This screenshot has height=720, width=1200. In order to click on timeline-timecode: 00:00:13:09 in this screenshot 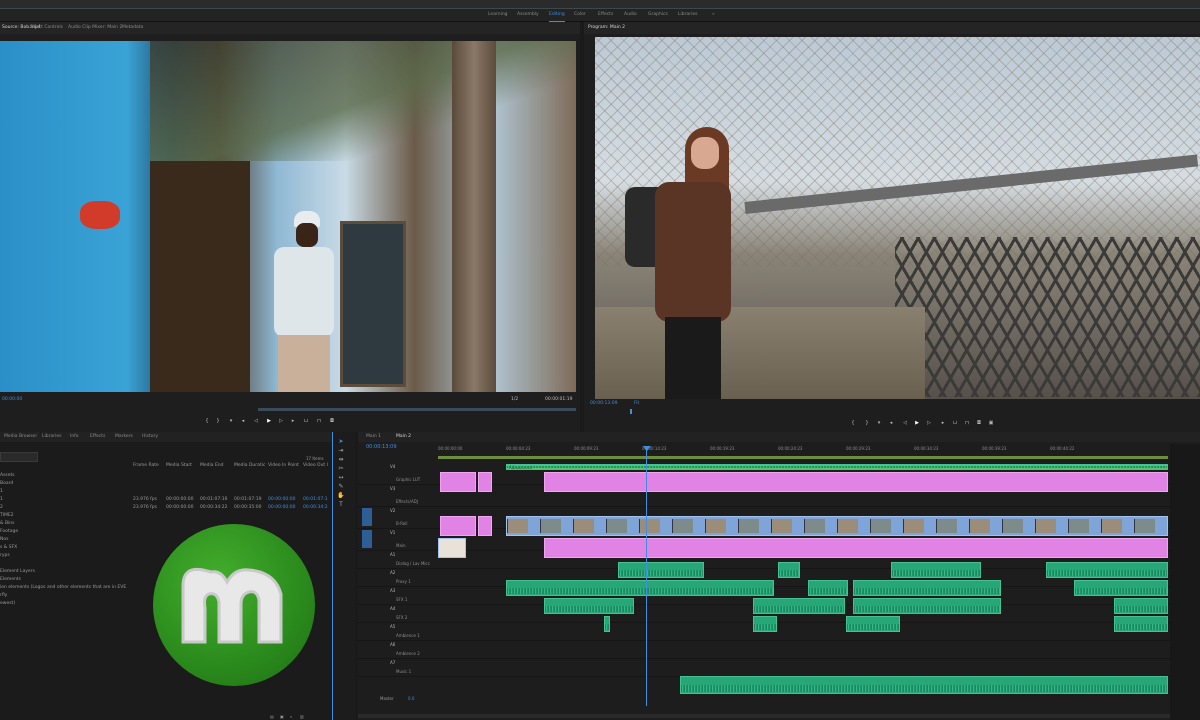, I will do `click(381, 447)`.